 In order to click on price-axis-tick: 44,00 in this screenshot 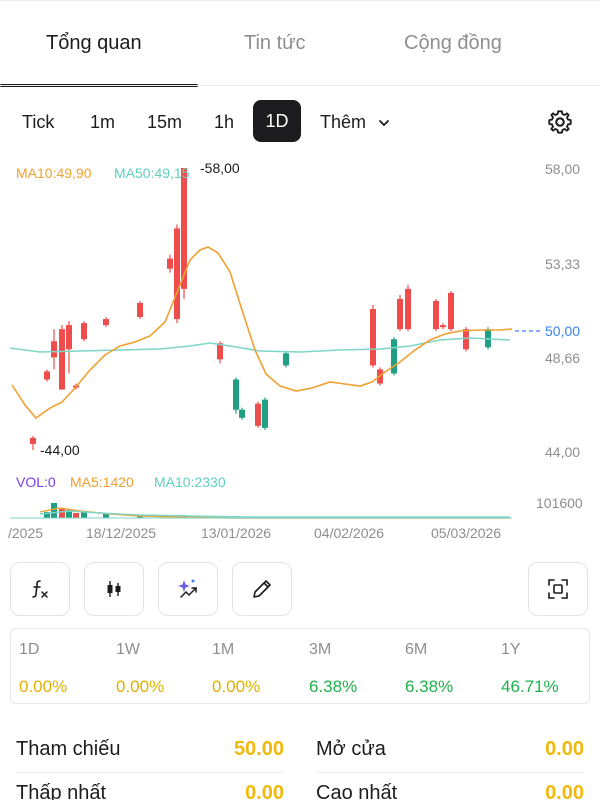, I will do `click(563, 452)`.